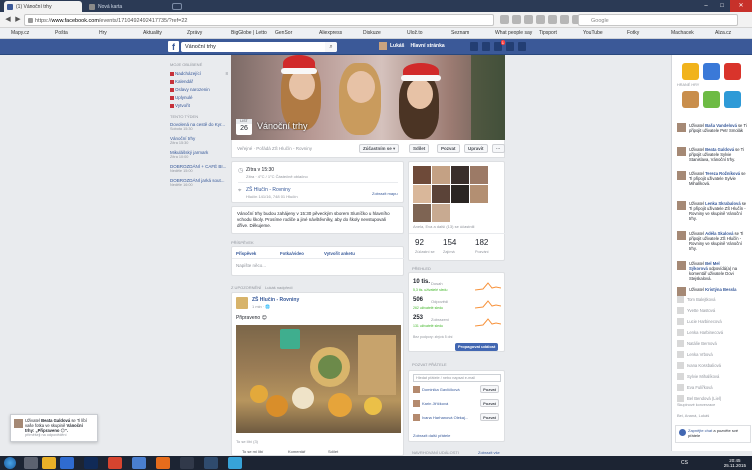  Describe the element at coordinates (713, 388) in the screenshot. I see `chat-contact: Eva Fulířková` at that location.